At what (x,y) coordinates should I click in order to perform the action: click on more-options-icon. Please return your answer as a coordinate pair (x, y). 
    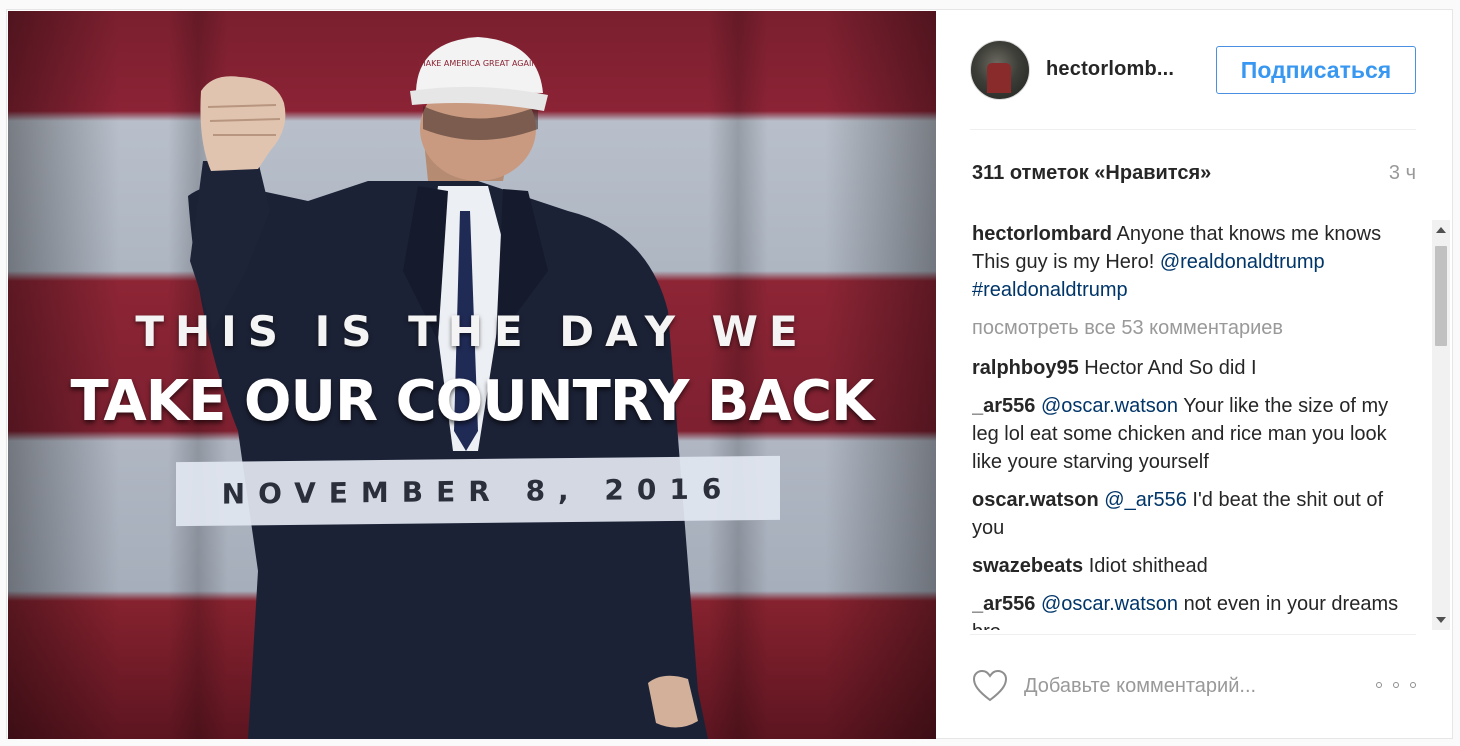
    Looking at the image, I should click on (1396, 685).